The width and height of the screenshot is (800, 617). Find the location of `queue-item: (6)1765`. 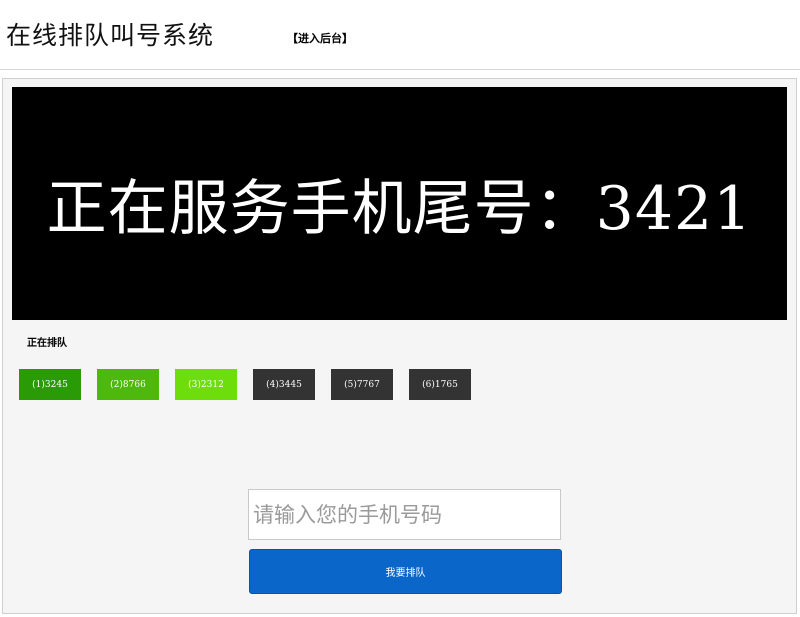

queue-item: (6)1765 is located at coordinates (440, 384).